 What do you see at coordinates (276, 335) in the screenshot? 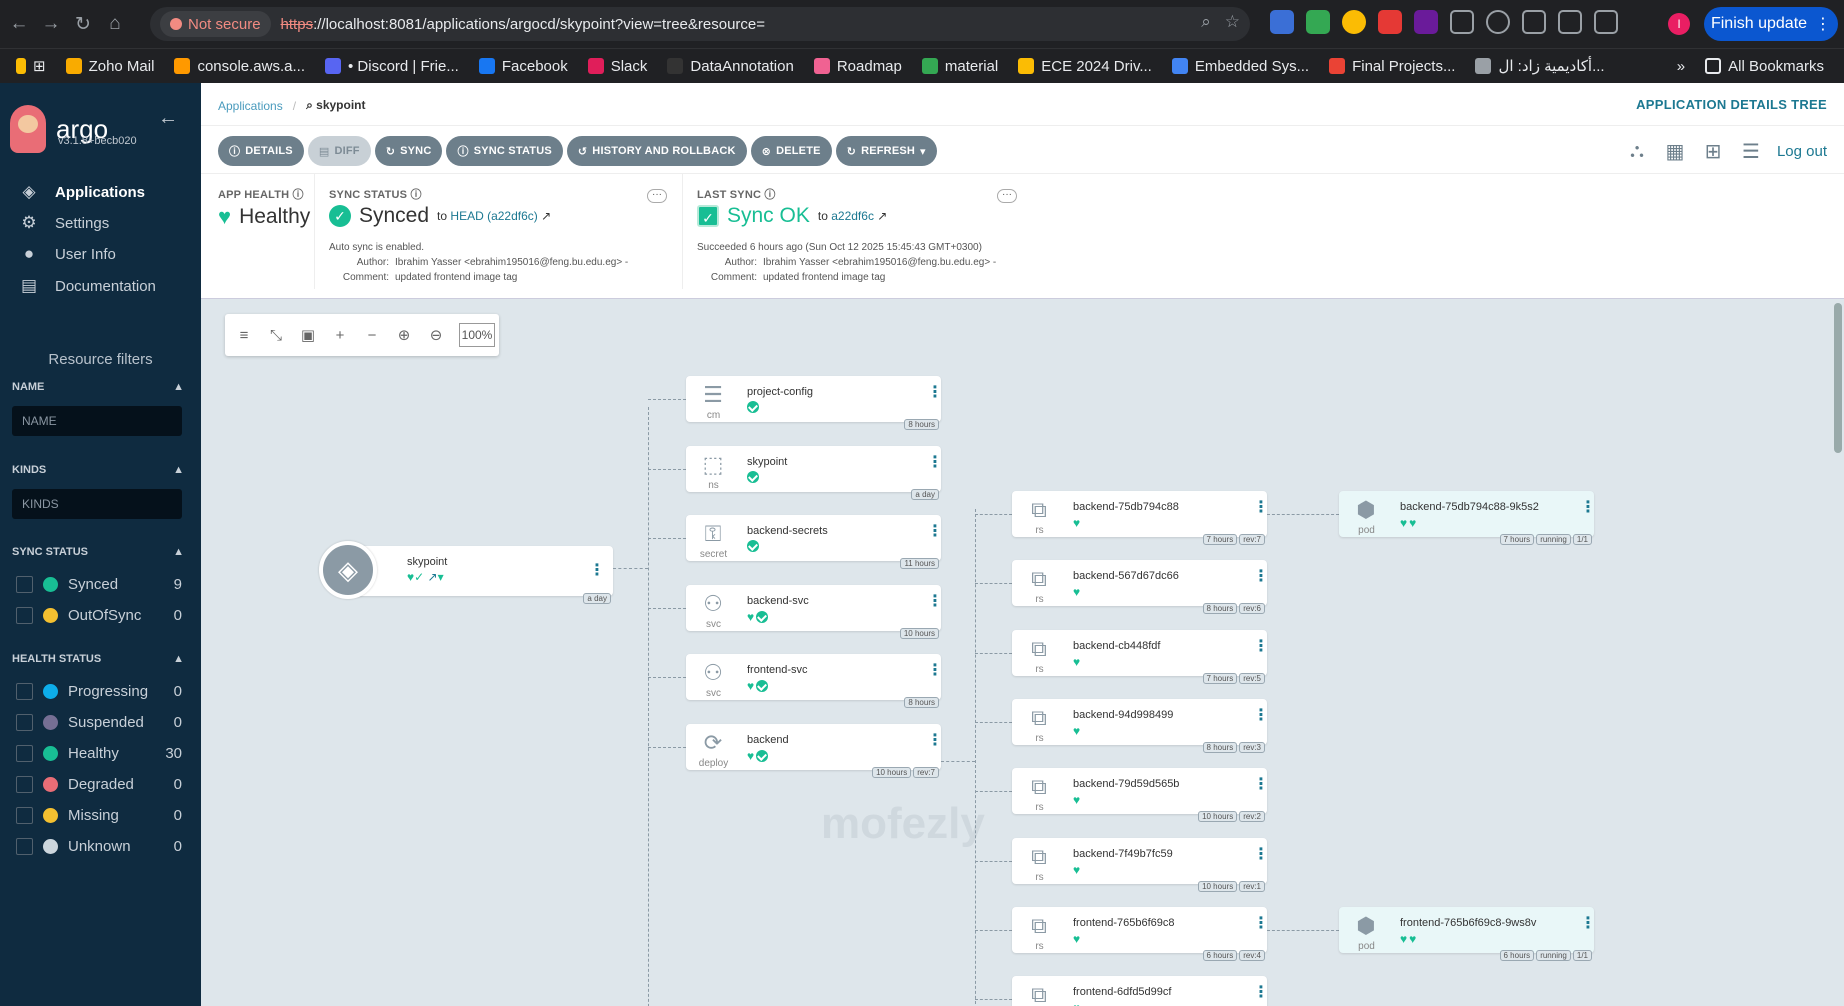
I see `compress-icon: ⤡` at bounding box center [276, 335].